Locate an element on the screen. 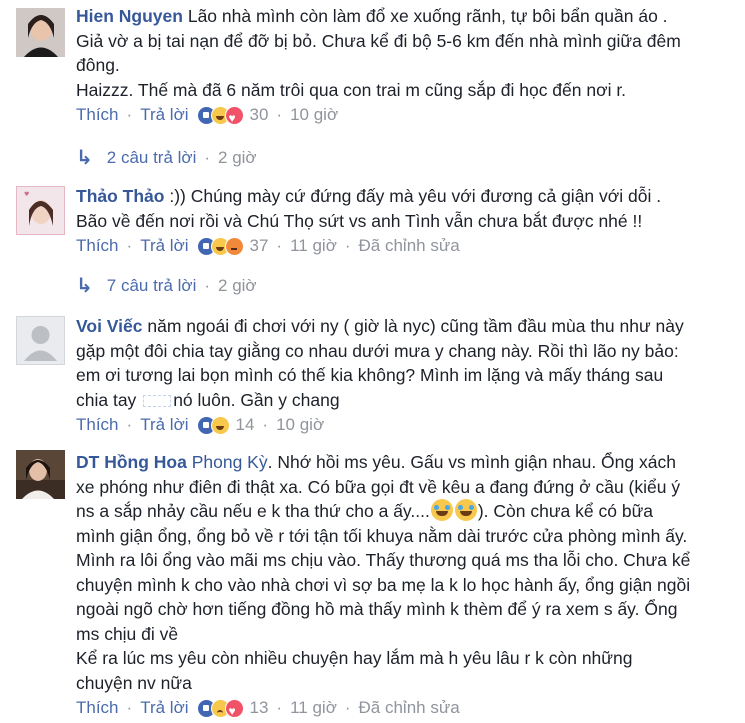 The image size is (745, 723). angry-reaction-icon is located at coordinates (234, 246).